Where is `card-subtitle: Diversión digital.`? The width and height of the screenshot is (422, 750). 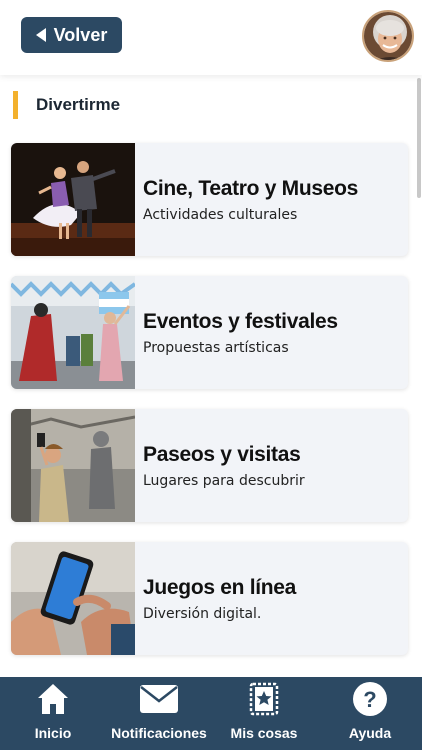
card-subtitle: Diversión digital. is located at coordinates (202, 613).